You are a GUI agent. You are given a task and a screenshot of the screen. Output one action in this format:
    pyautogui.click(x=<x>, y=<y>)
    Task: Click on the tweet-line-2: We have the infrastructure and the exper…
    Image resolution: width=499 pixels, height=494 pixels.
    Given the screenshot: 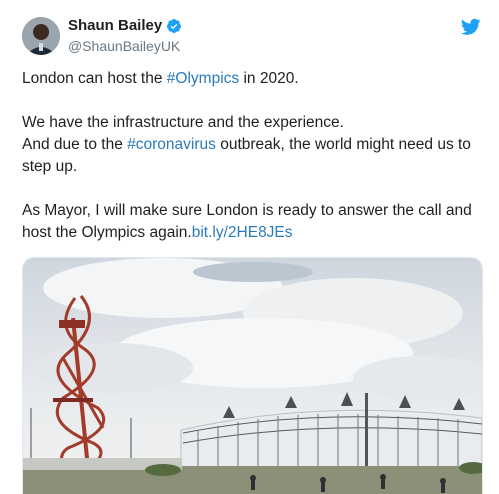 What is the action you would take?
    pyautogui.click(x=183, y=122)
    